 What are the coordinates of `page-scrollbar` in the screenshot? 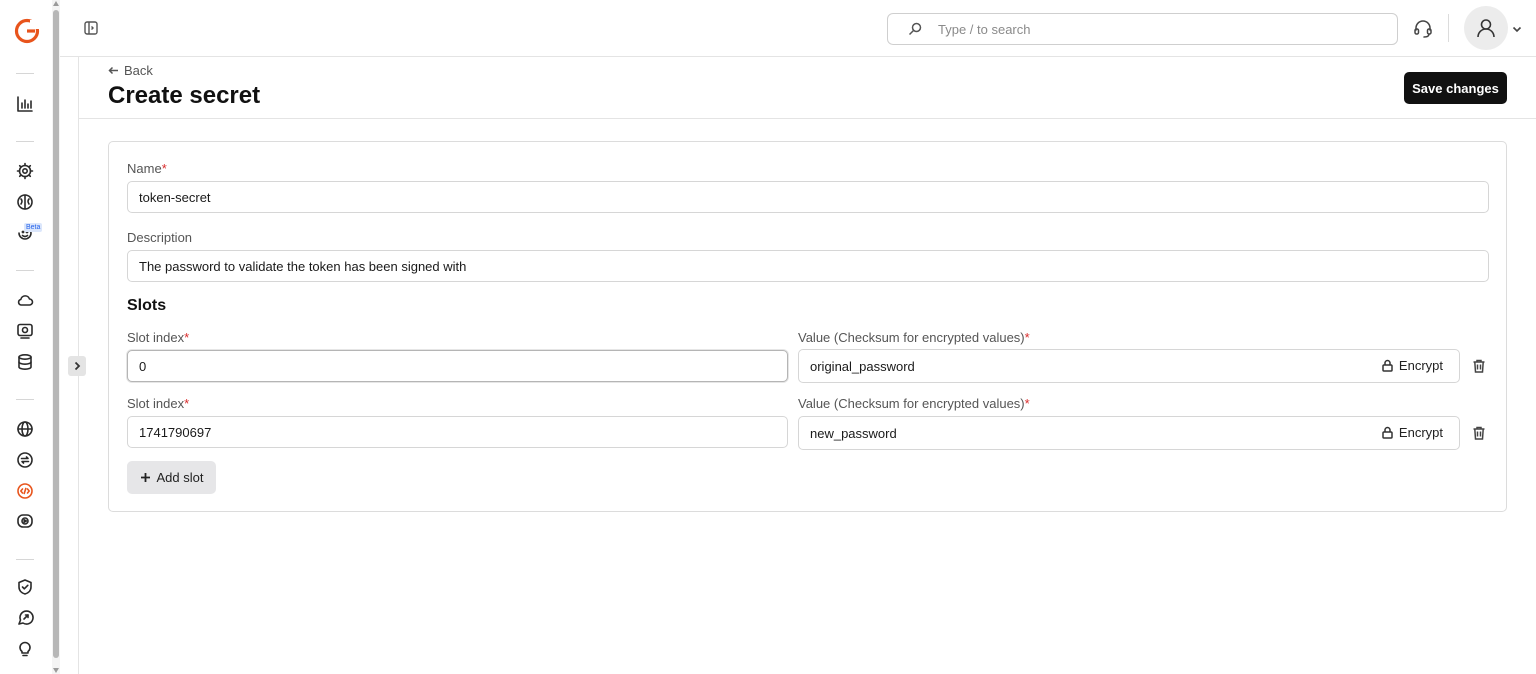 It's located at (56, 337).